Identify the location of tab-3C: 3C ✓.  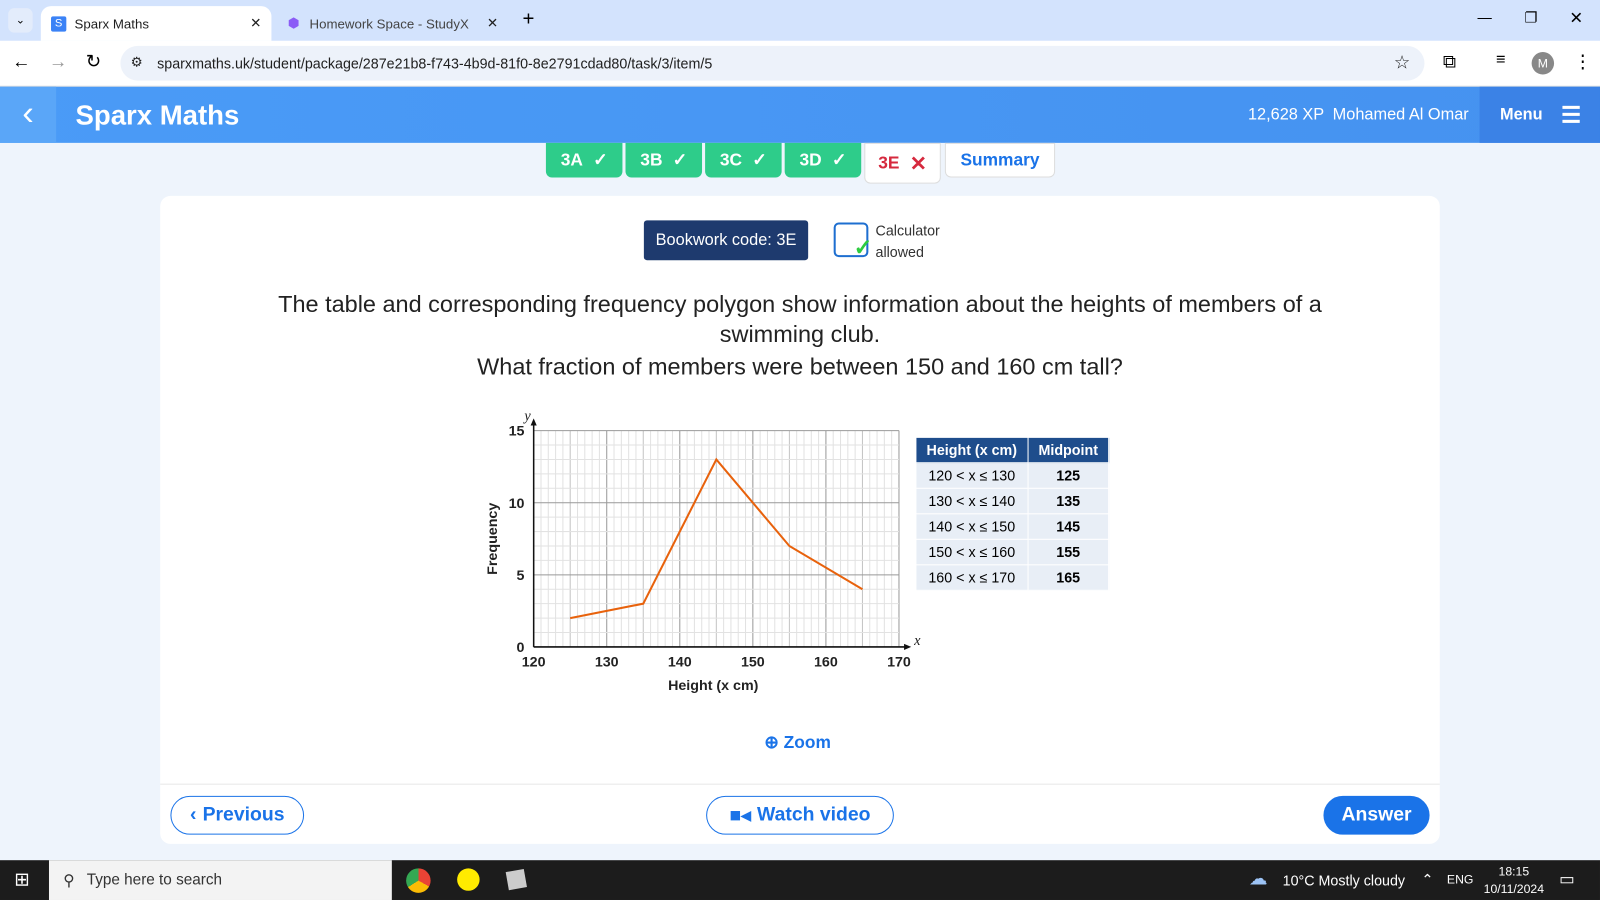
(743, 160).